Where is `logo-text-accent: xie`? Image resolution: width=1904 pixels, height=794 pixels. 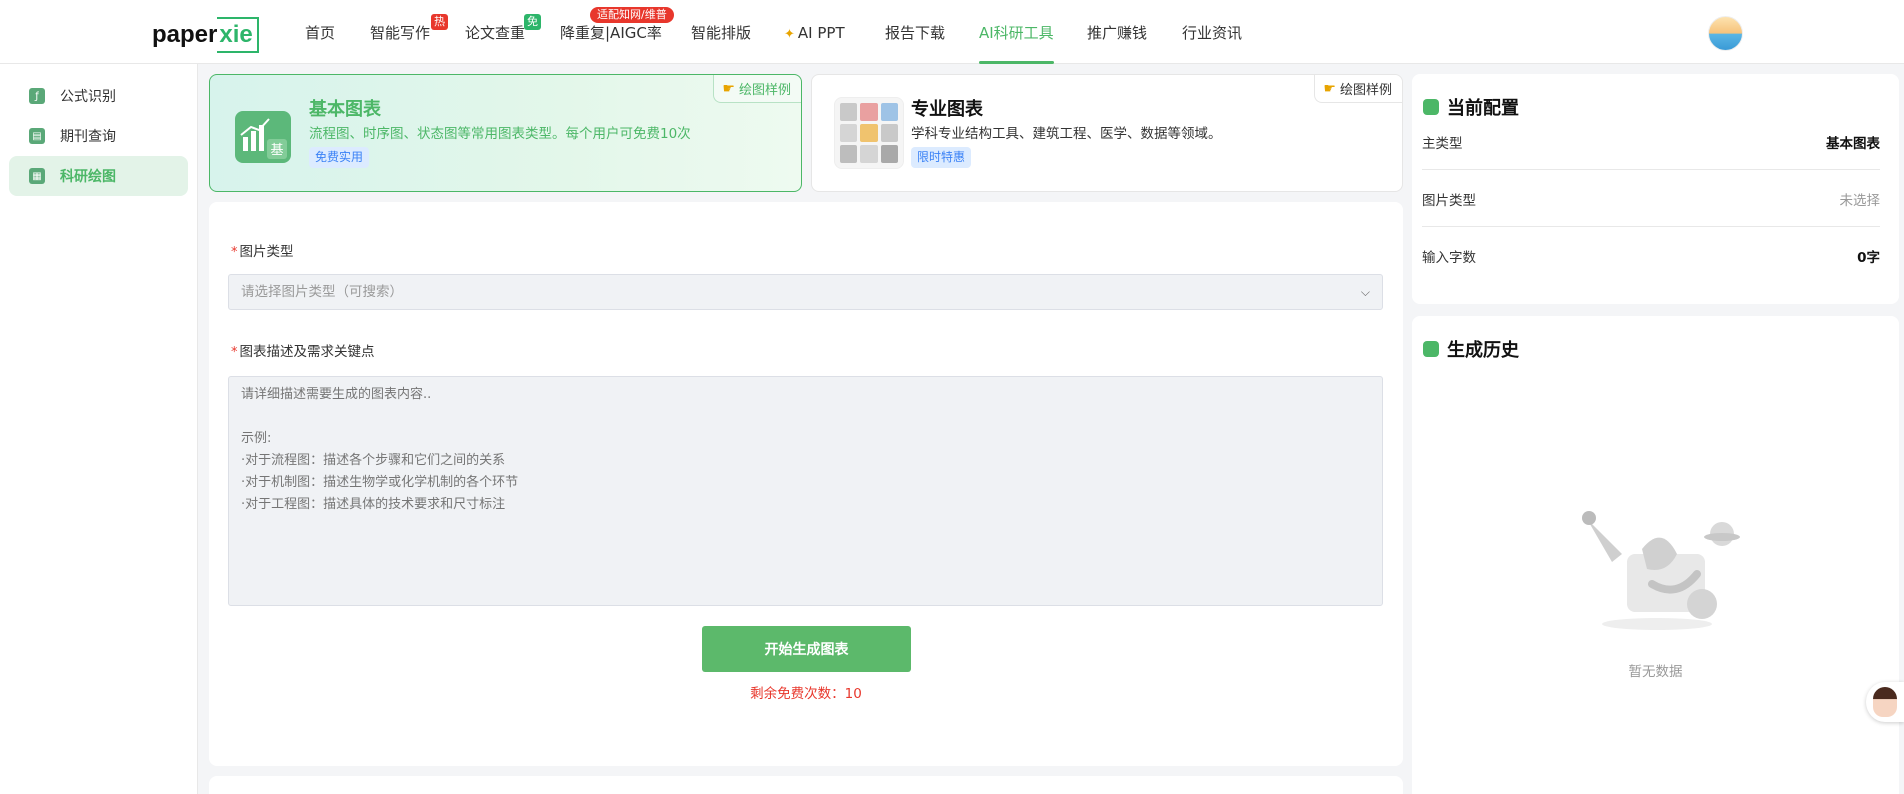 logo-text-accent: xie is located at coordinates (238, 35).